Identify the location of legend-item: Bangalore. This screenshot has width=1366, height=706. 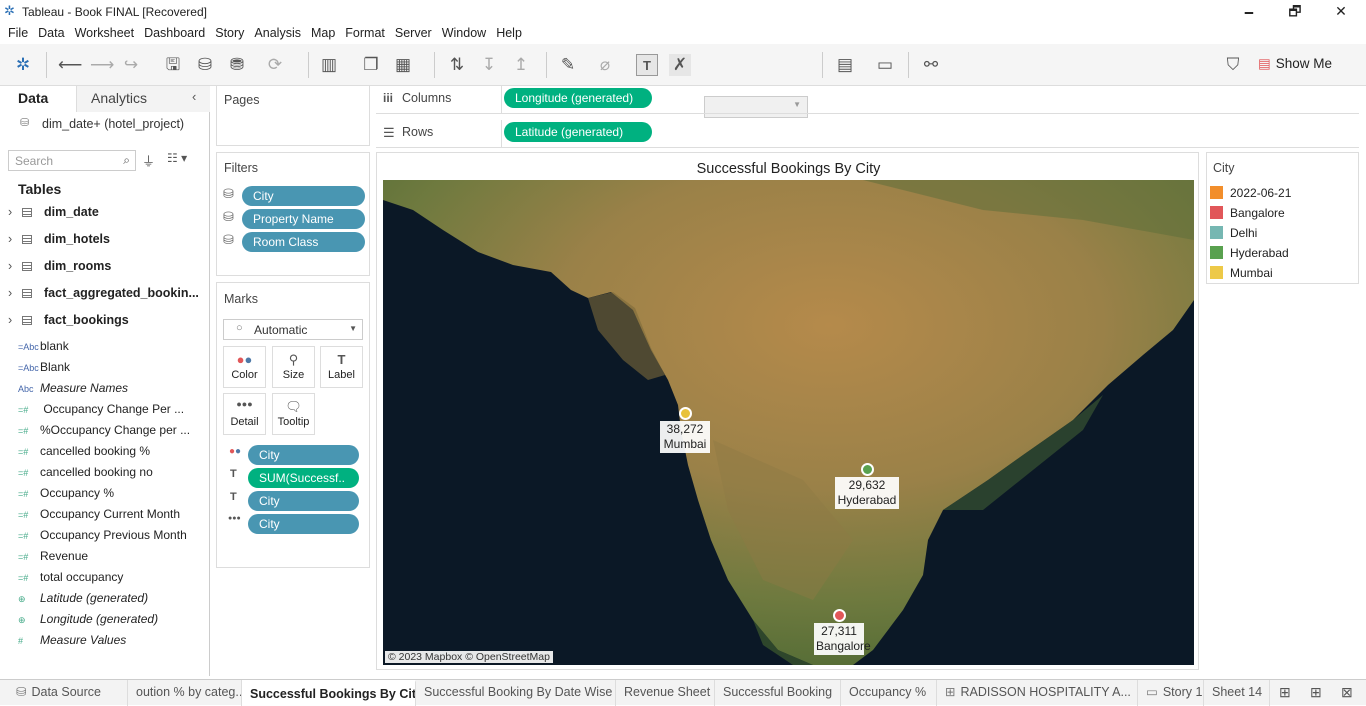
(1247, 213).